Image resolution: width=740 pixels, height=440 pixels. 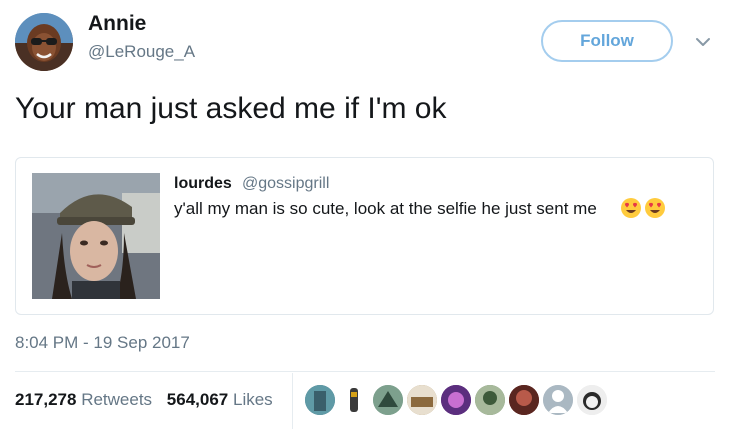 What do you see at coordinates (45, 399) in the screenshot?
I see `retweets-count: 217,278` at bounding box center [45, 399].